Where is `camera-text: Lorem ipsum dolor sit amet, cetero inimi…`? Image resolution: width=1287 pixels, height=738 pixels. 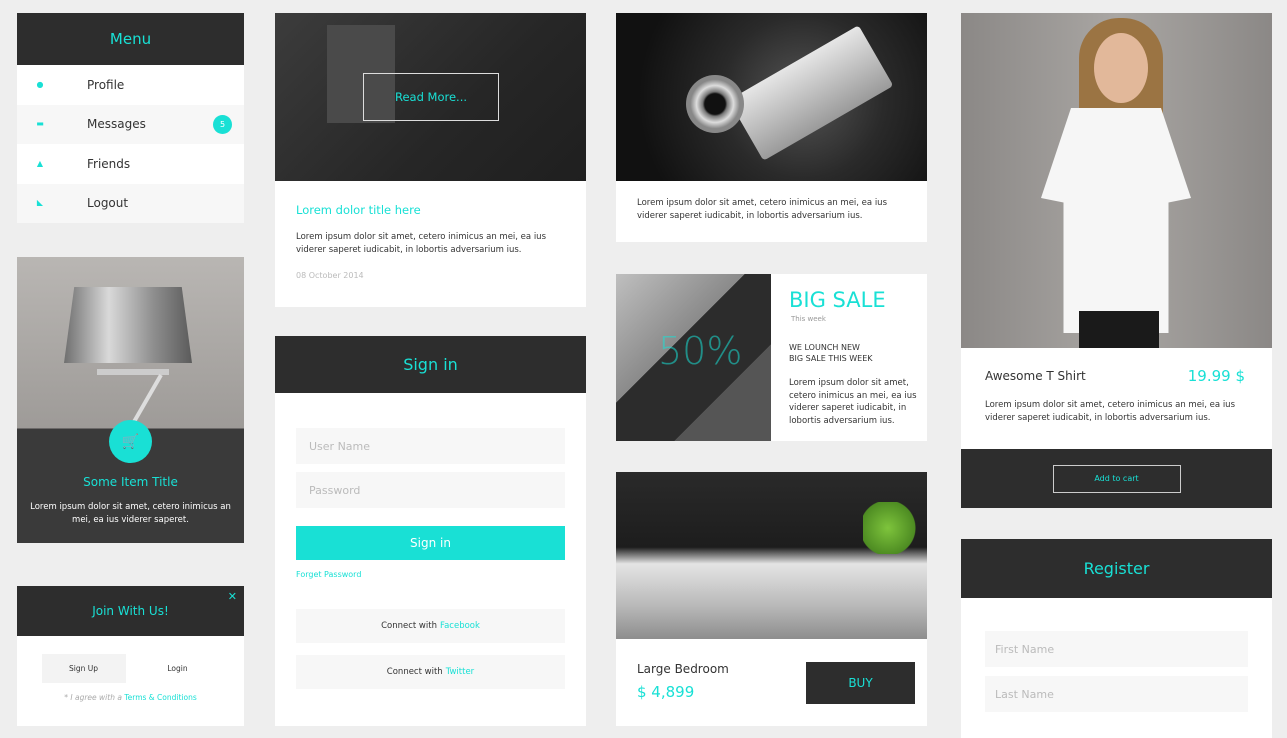
camera-text: Lorem ipsum dolor sit amet, cetero inimi… is located at coordinates (762, 209).